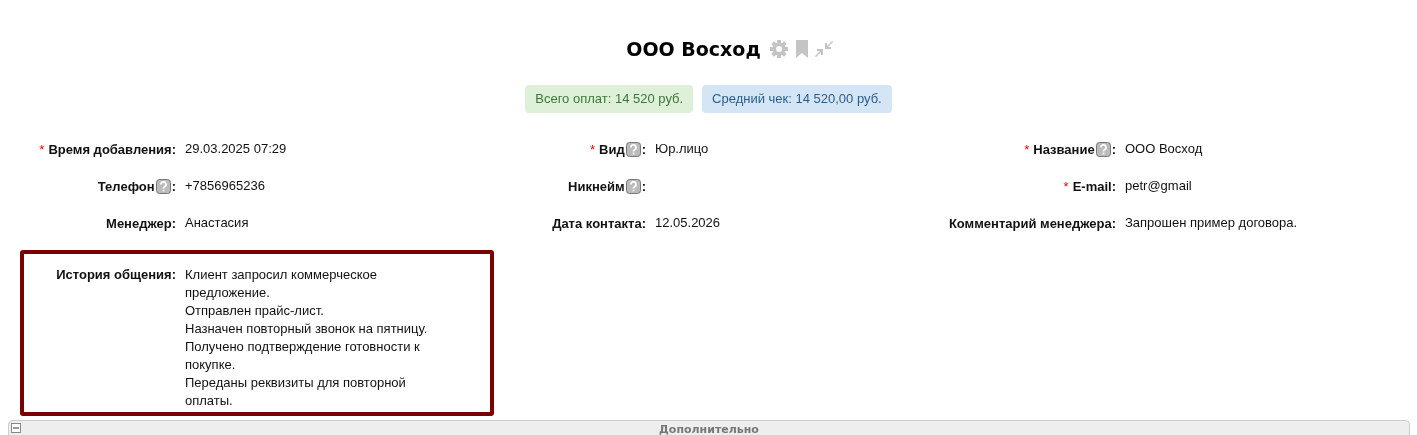  Describe the element at coordinates (597, 223) in the screenshot. I see `field-label: Дата контакта` at that location.